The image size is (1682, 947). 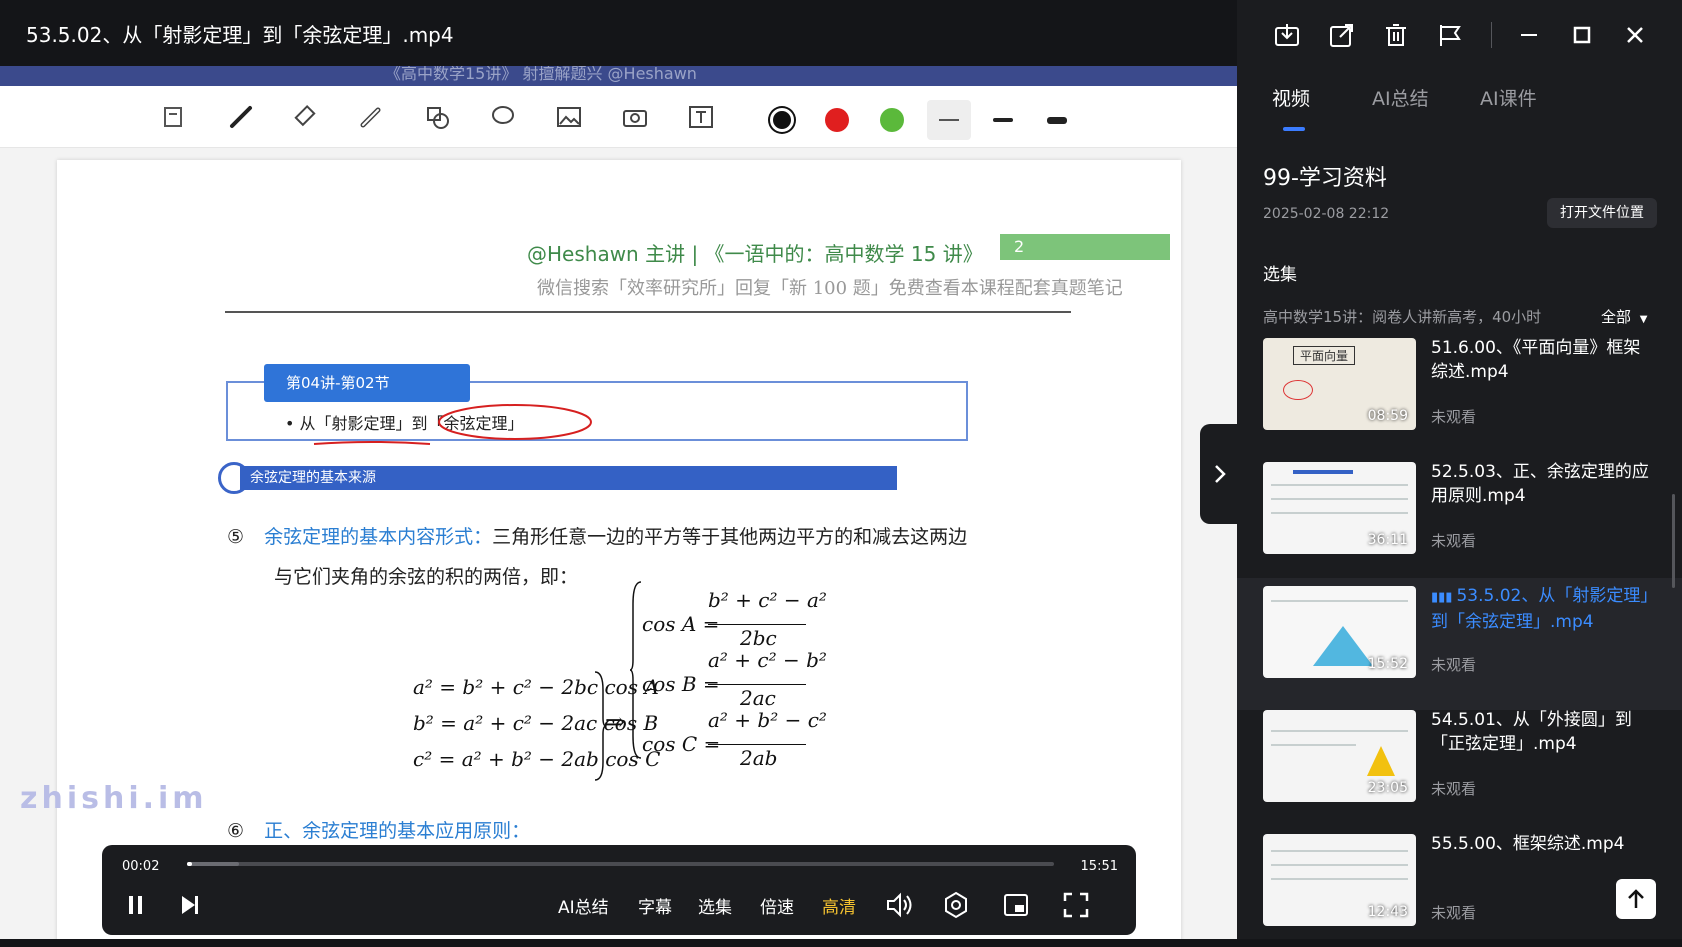 I want to click on title-bar: 53.5.02、从「射影定理」到「余弦定理」.mp4, so click(x=618, y=33).